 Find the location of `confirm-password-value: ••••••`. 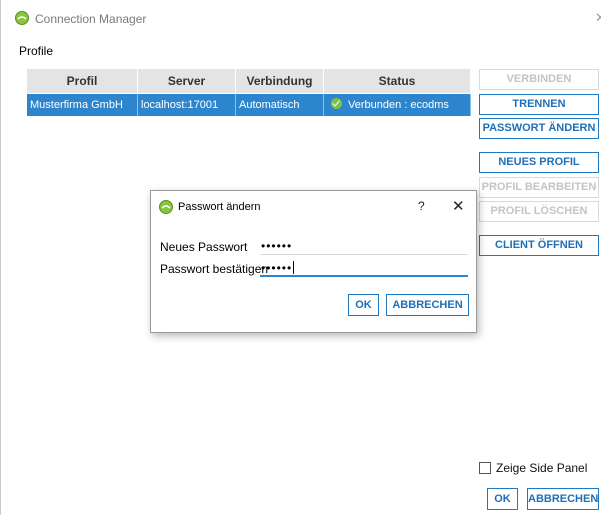

confirm-password-value: •••••• is located at coordinates (277, 268).